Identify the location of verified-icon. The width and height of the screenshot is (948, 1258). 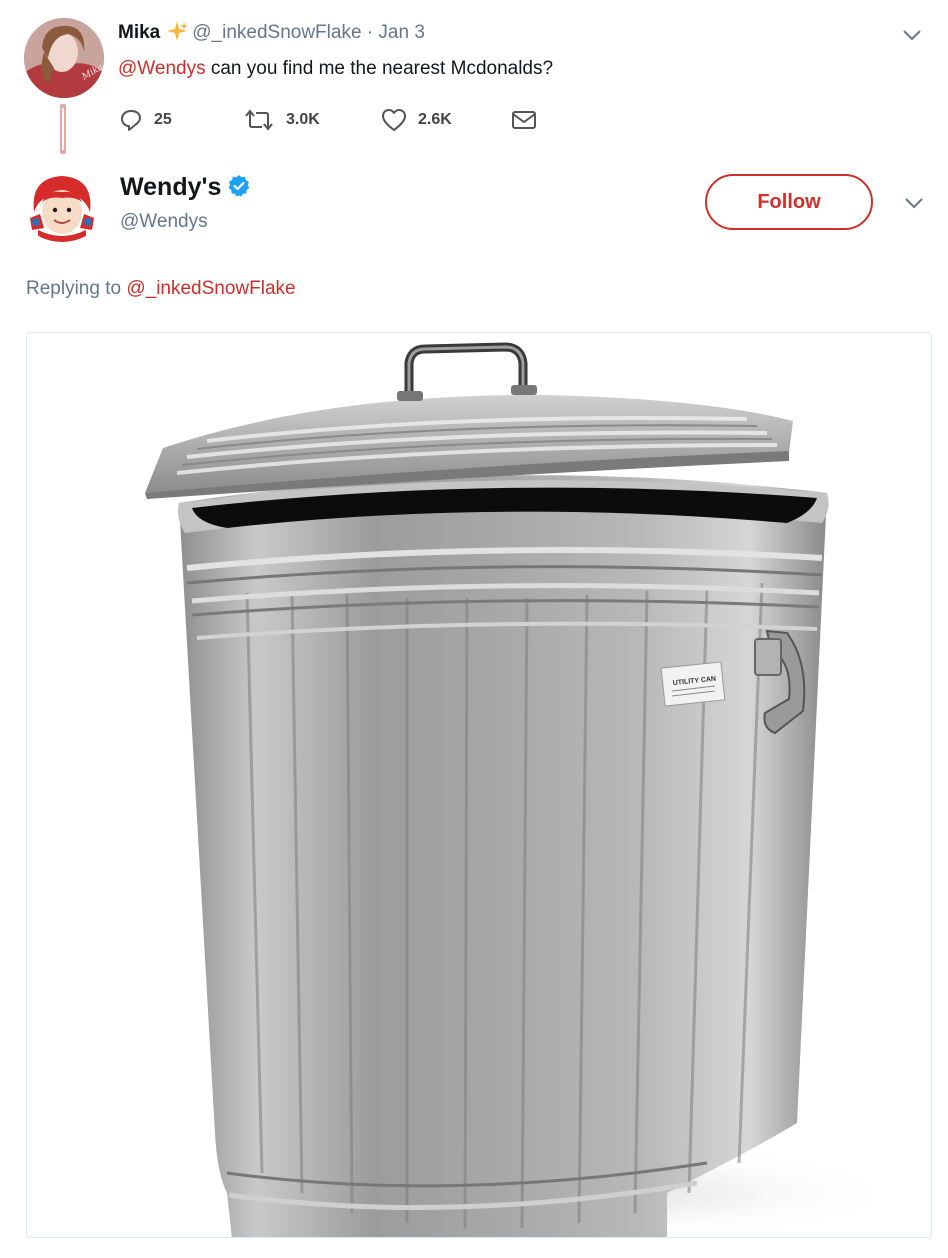
(239, 186).